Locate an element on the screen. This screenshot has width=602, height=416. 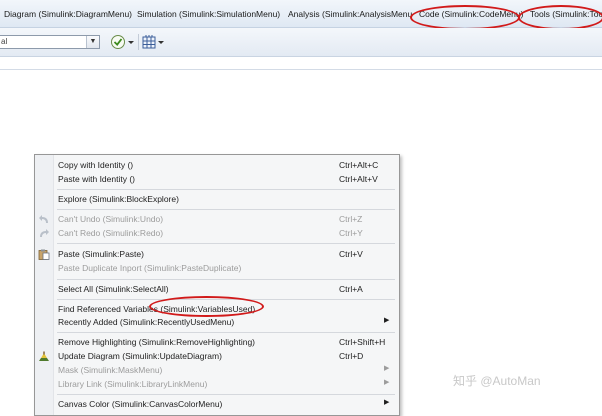
menu-item-label: Can't Undo (Simulink:Undo) is located at coordinates (111, 219).